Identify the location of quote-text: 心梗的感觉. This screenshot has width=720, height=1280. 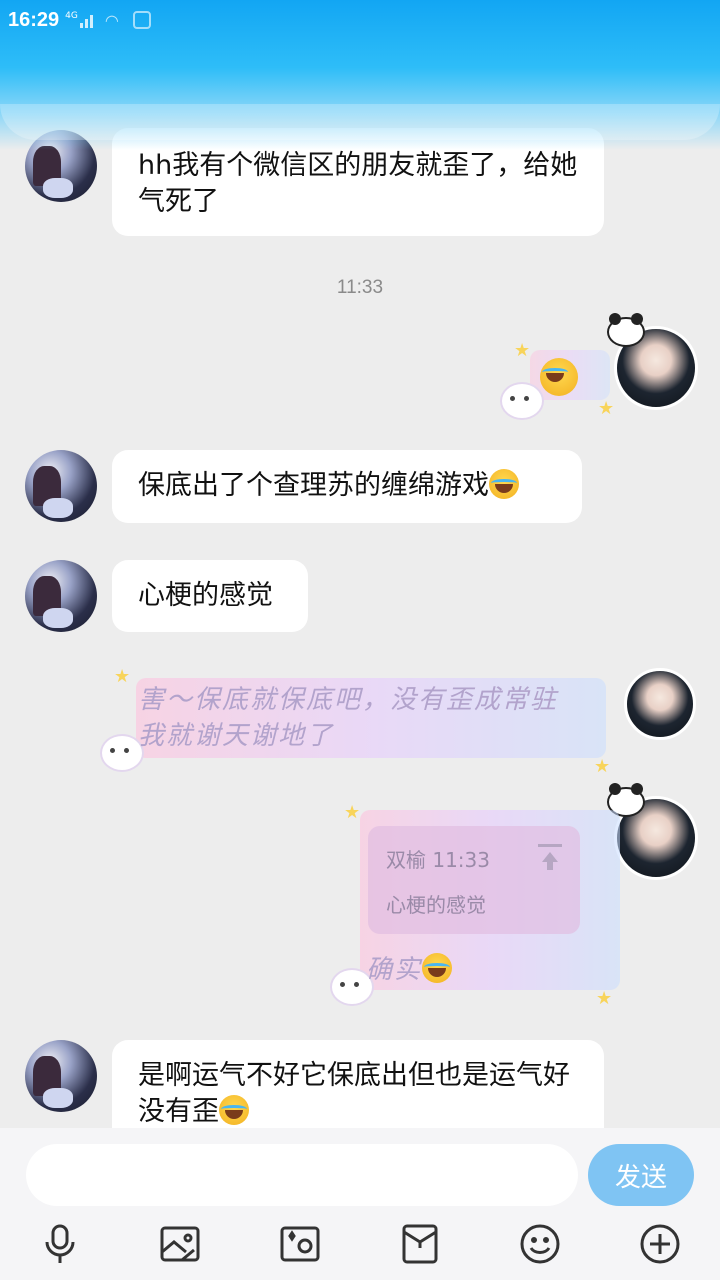
(436, 905).